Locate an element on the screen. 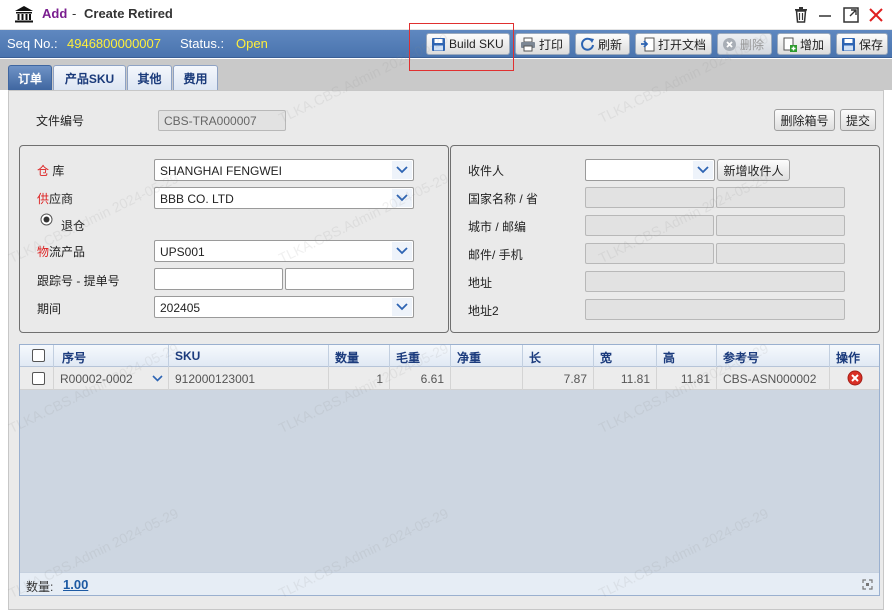 The width and height of the screenshot is (892, 614). cell-gross-weight: 6.61 is located at coordinates (420, 378).